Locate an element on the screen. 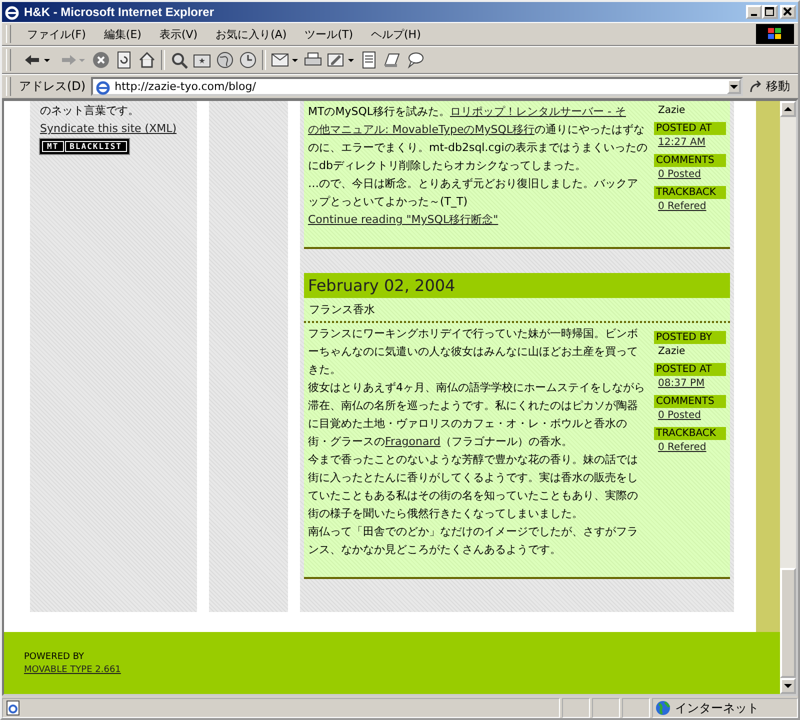  menu-item: ファイル(F) is located at coordinates (56, 34).